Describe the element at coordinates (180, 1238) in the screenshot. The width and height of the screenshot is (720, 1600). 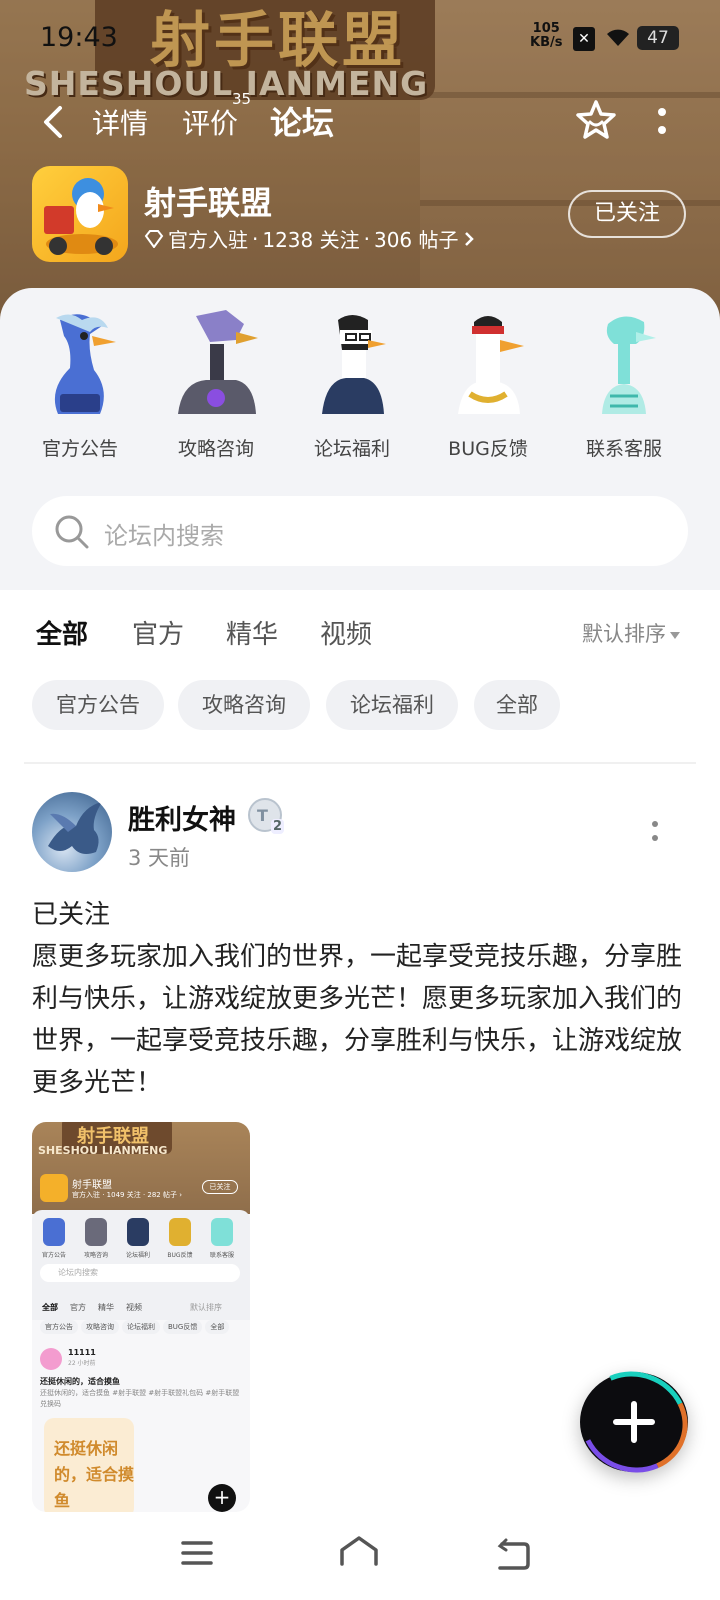
I see `thumb-category: BUG反馈` at that location.